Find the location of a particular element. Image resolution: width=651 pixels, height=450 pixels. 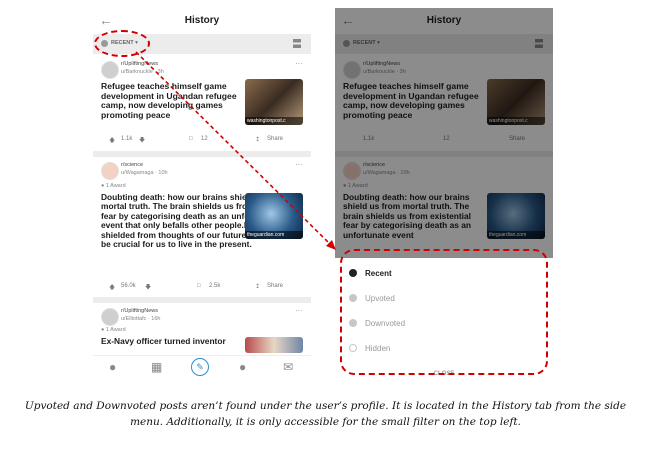

annotation-arrow is located at coordinates (235, 150).